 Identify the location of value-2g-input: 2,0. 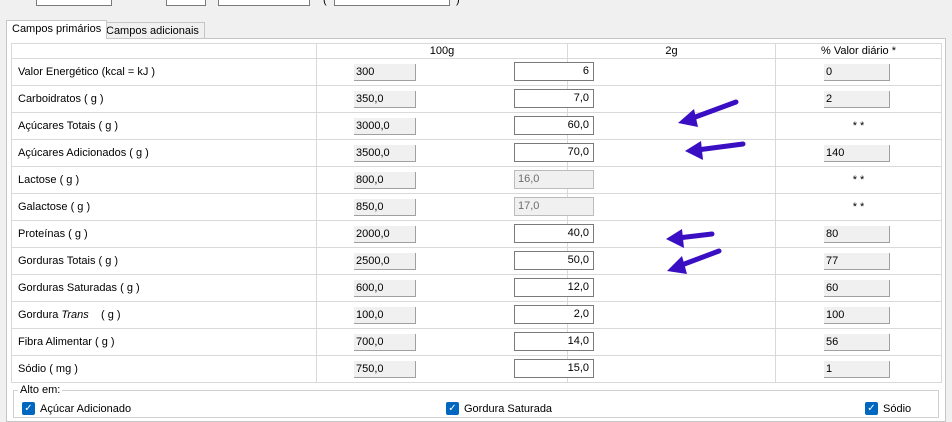
(554, 314).